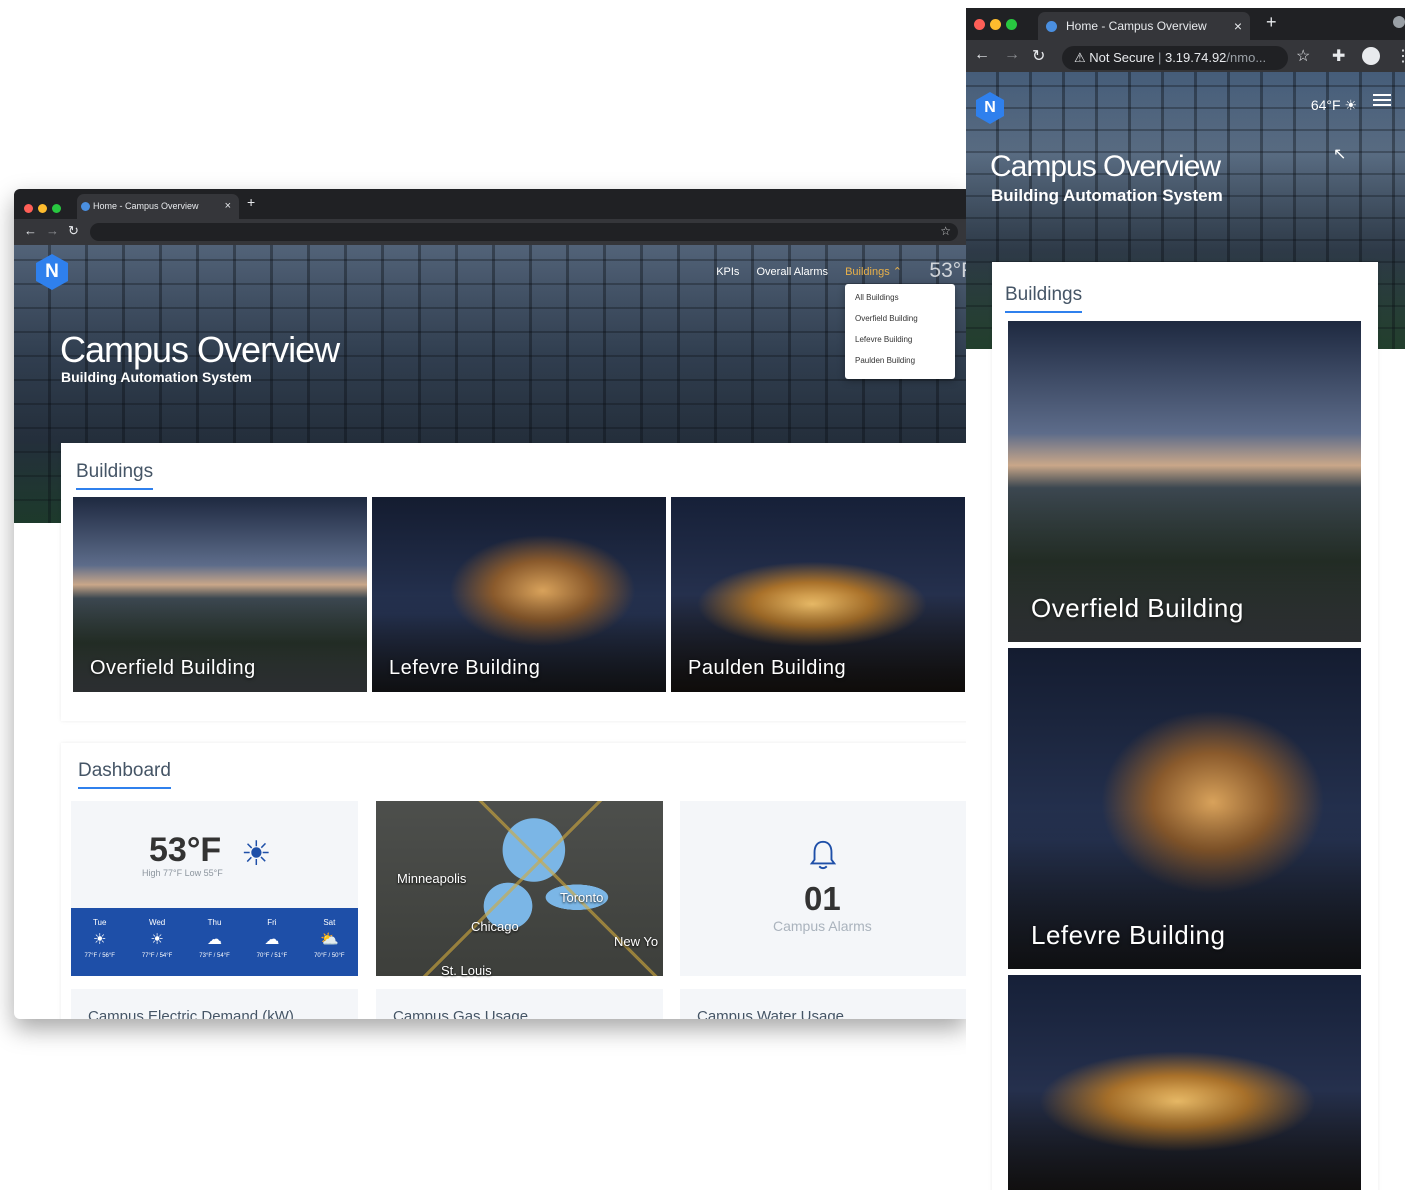 The image size is (1405, 1190). What do you see at coordinates (1122, 57) in the screenshot?
I see `security-label: Not Secure` at bounding box center [1122, 57].